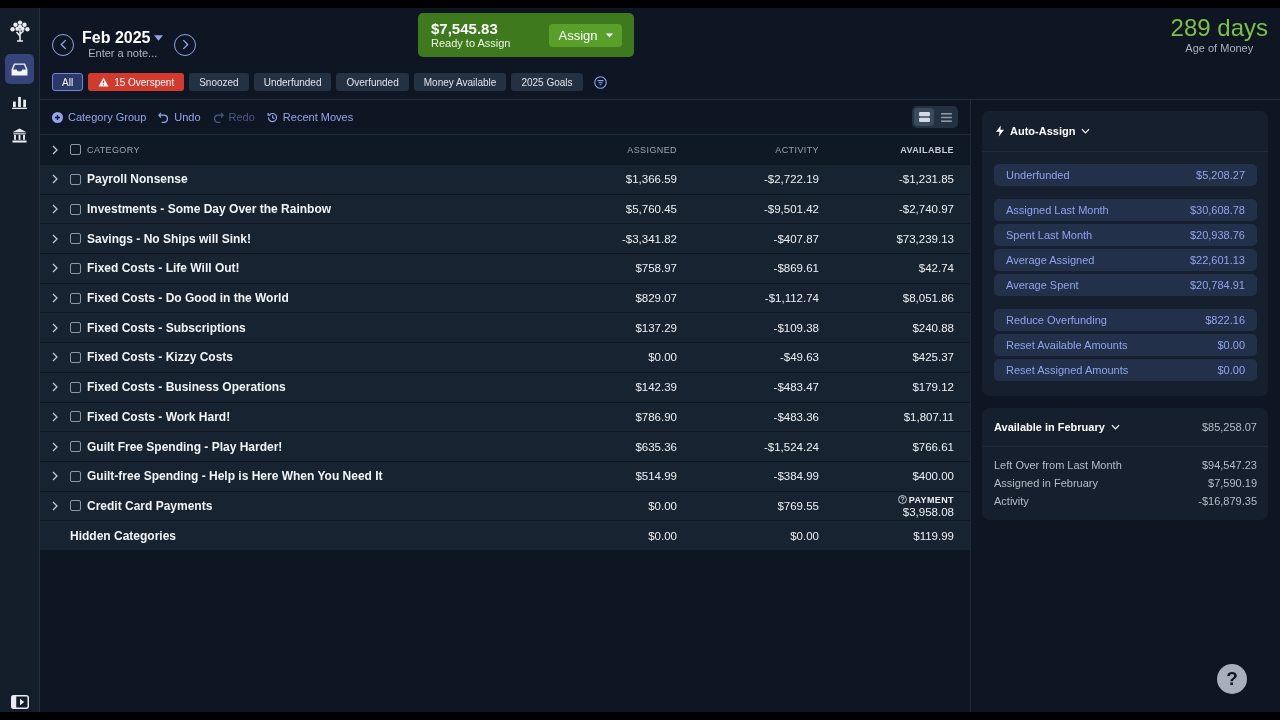 The height and width of the screenshot is (720, 1280). I want to click on category-name: Hidden Categories, so click(298, 535).